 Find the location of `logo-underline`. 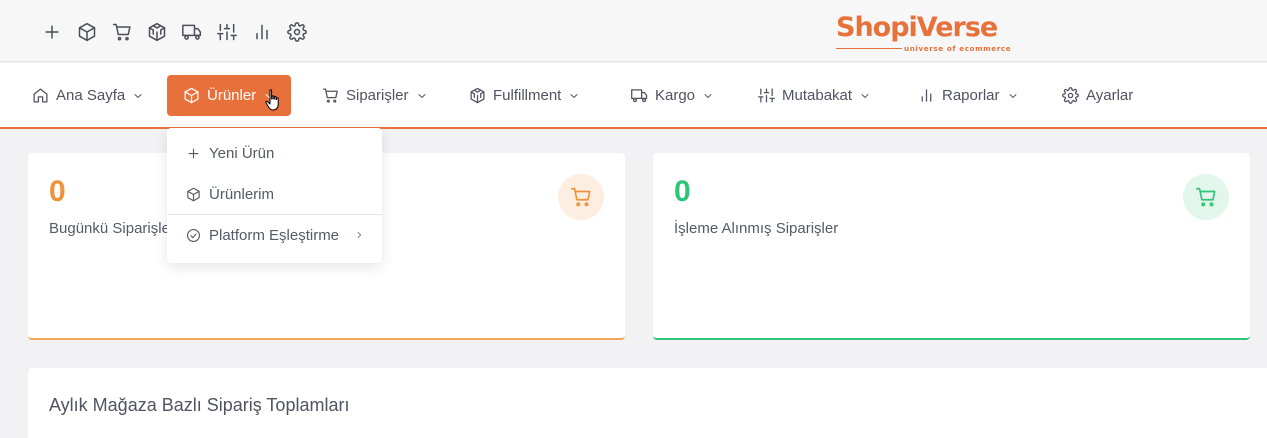

logo-underline is located at coordinates (869, 48).